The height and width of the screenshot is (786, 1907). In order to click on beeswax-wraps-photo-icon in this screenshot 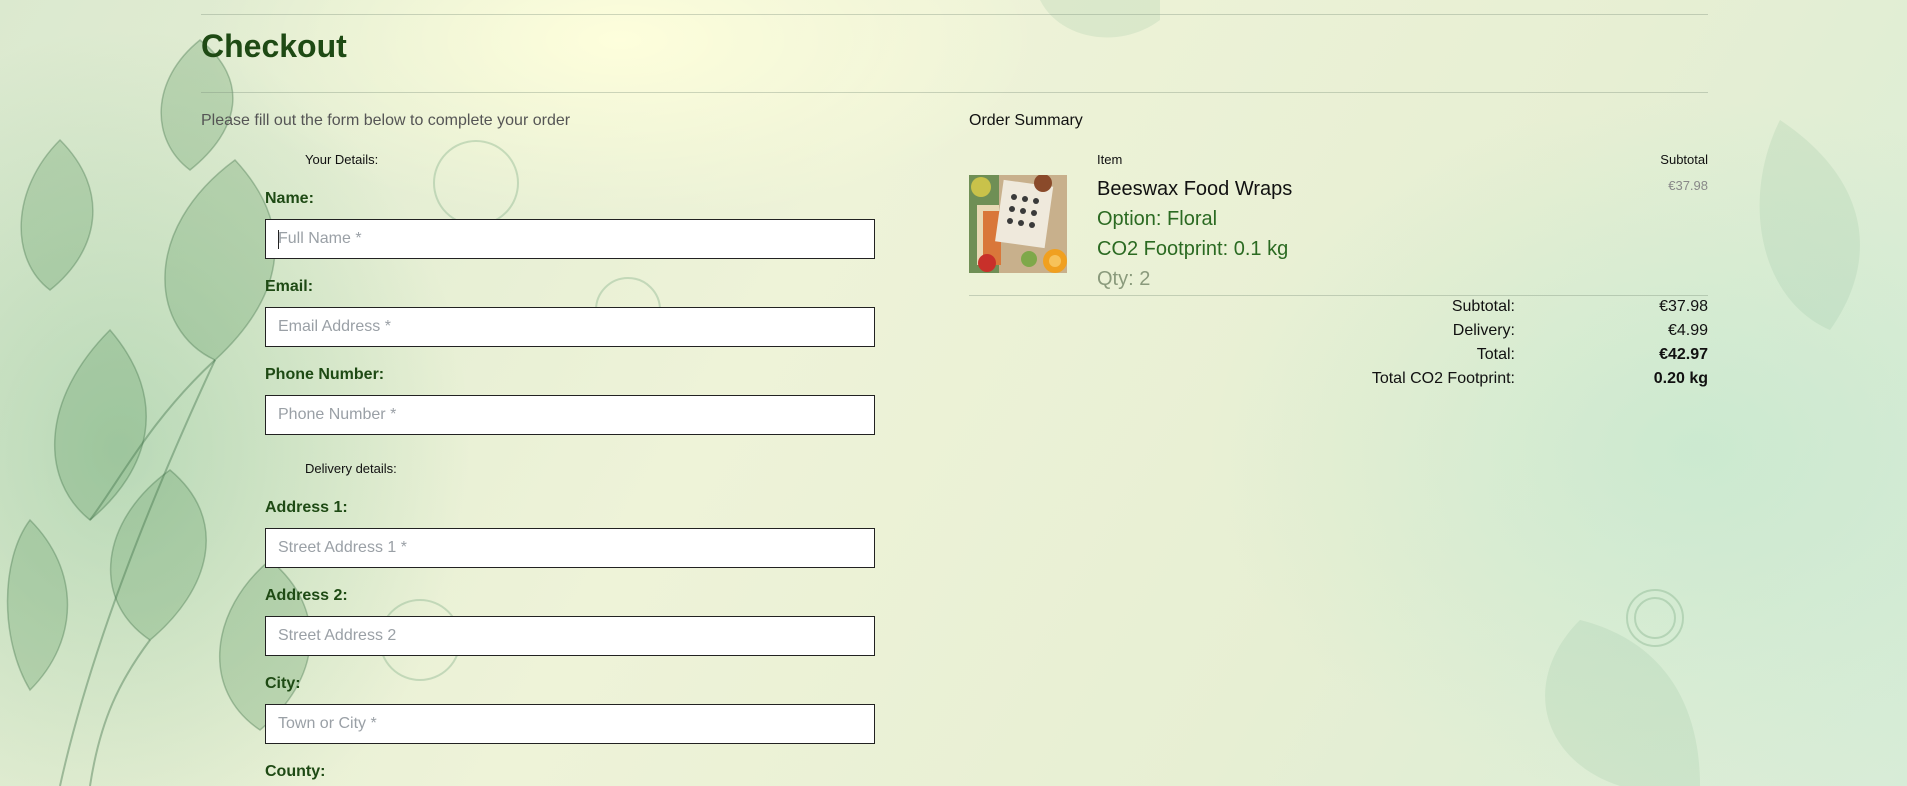, I will do `click(1018, 224)`.